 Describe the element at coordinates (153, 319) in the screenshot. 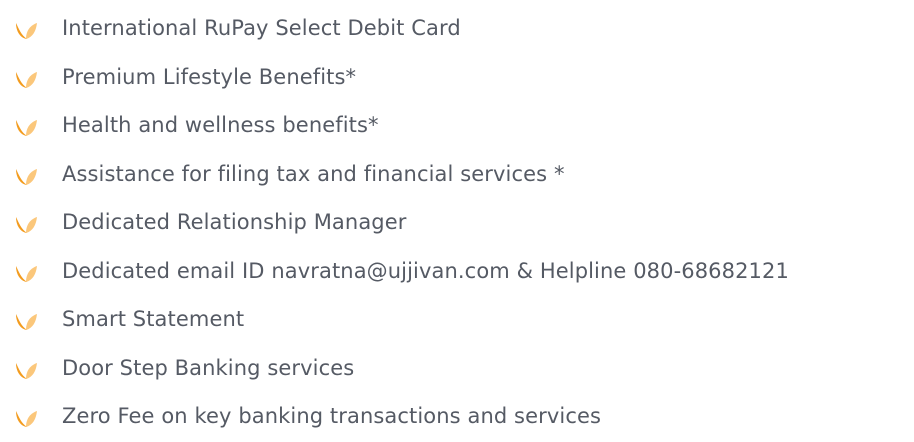

I see `benefit-label: Smart Statement` at that location.